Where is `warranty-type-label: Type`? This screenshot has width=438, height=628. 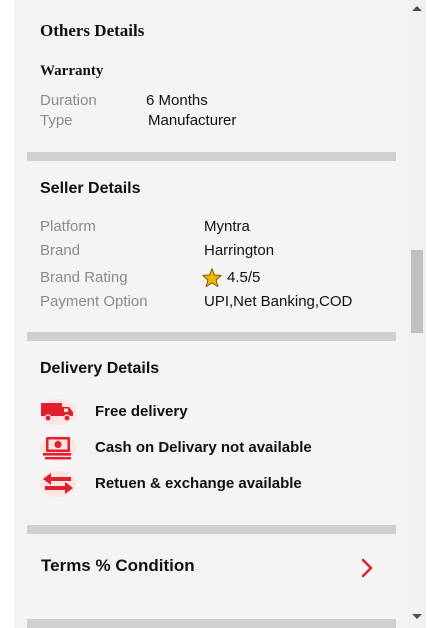
warranty-type-label: Type is located at coordinates (56, 120).